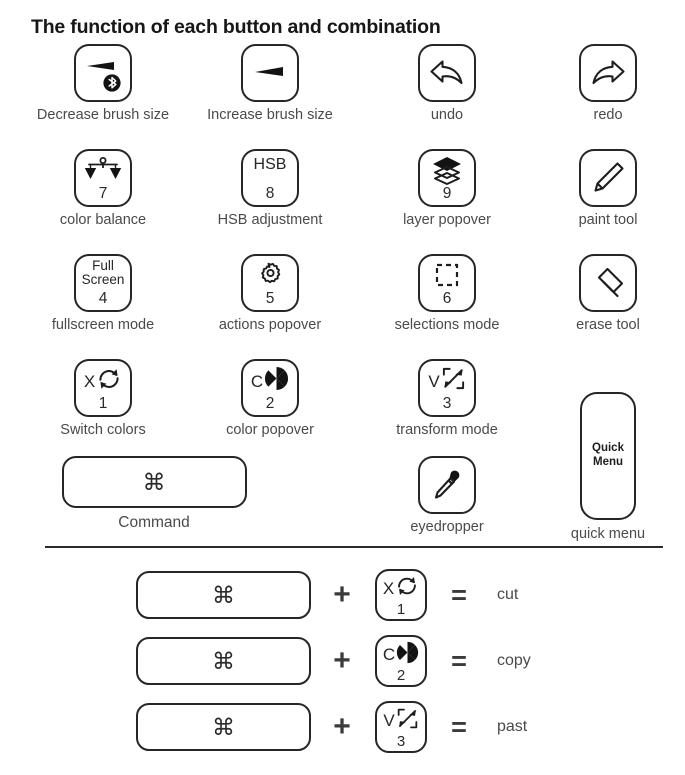  Describe the element at coordinates (103, 220) in the screenshot. I see `key-label: color balance` at that location.